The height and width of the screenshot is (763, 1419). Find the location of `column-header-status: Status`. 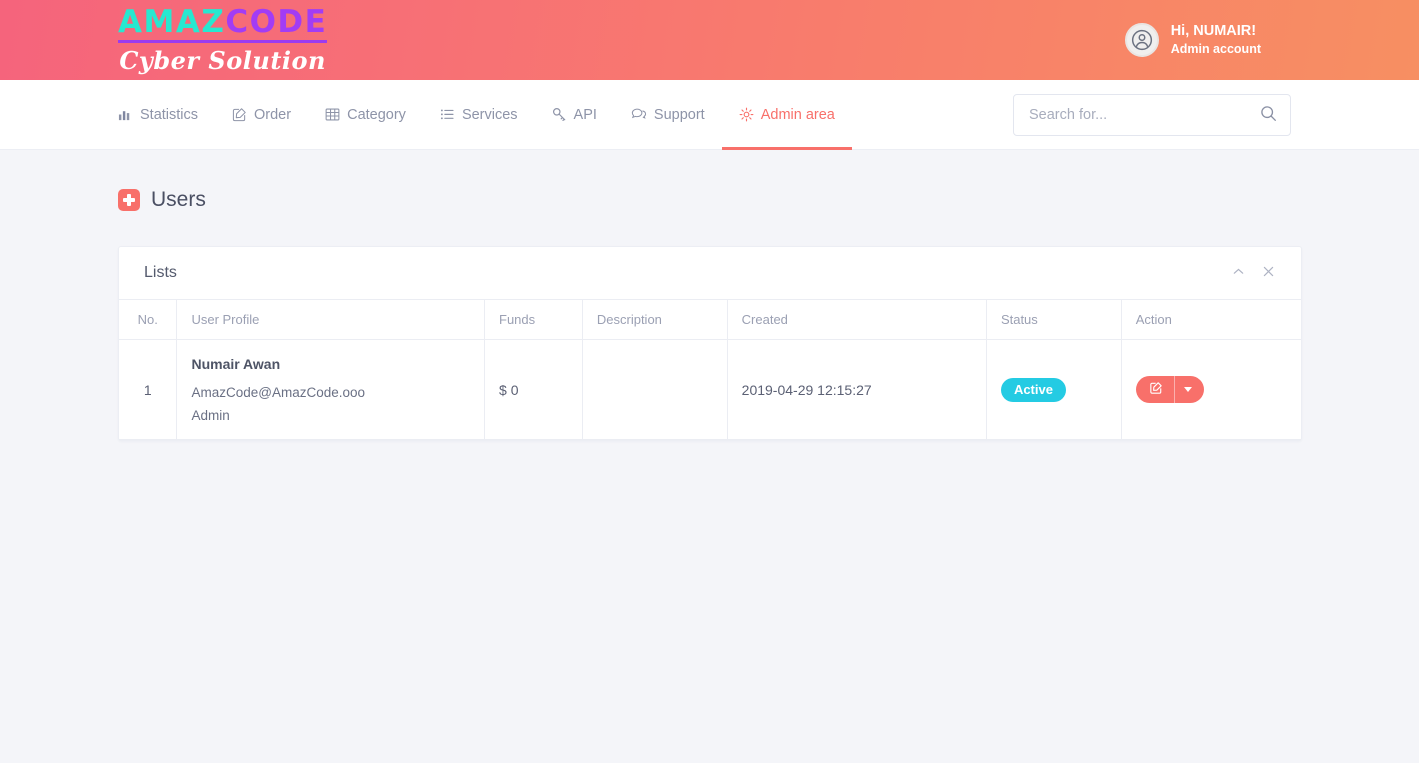

column-header-status: Status is located at coordinates (1054, 319).